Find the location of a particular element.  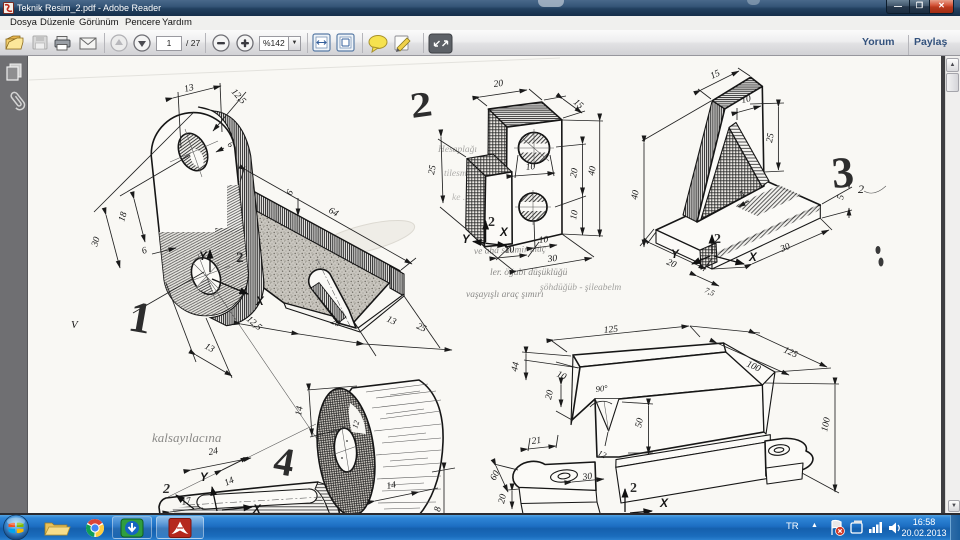

svg-text: 7,5 is located at coordinates (709, 292).